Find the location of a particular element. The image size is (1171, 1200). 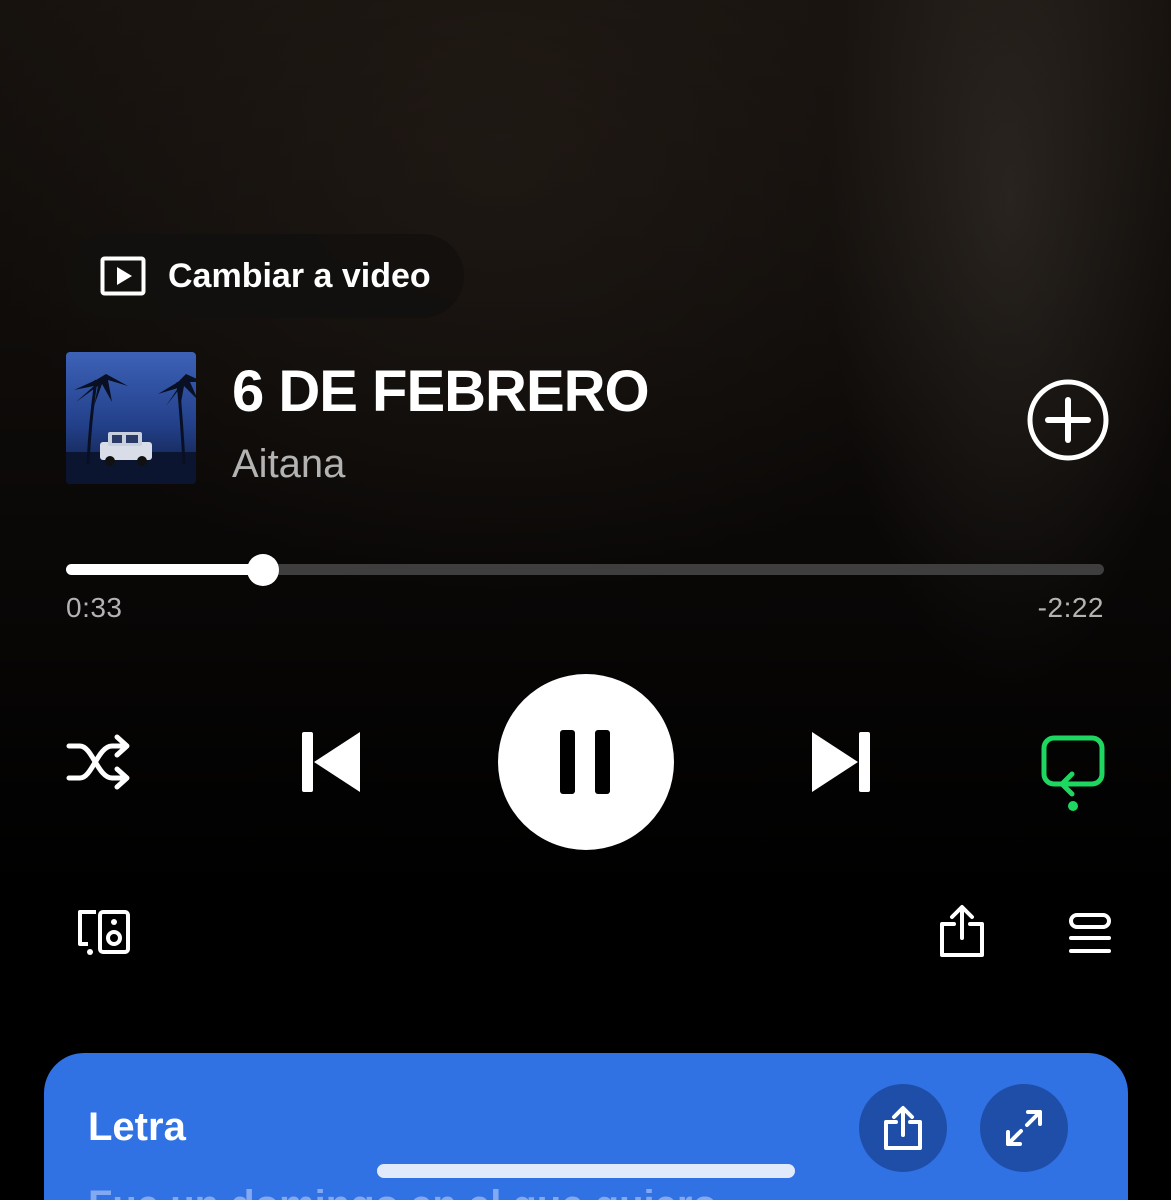

album-cover is located at coordinates (131, 418).